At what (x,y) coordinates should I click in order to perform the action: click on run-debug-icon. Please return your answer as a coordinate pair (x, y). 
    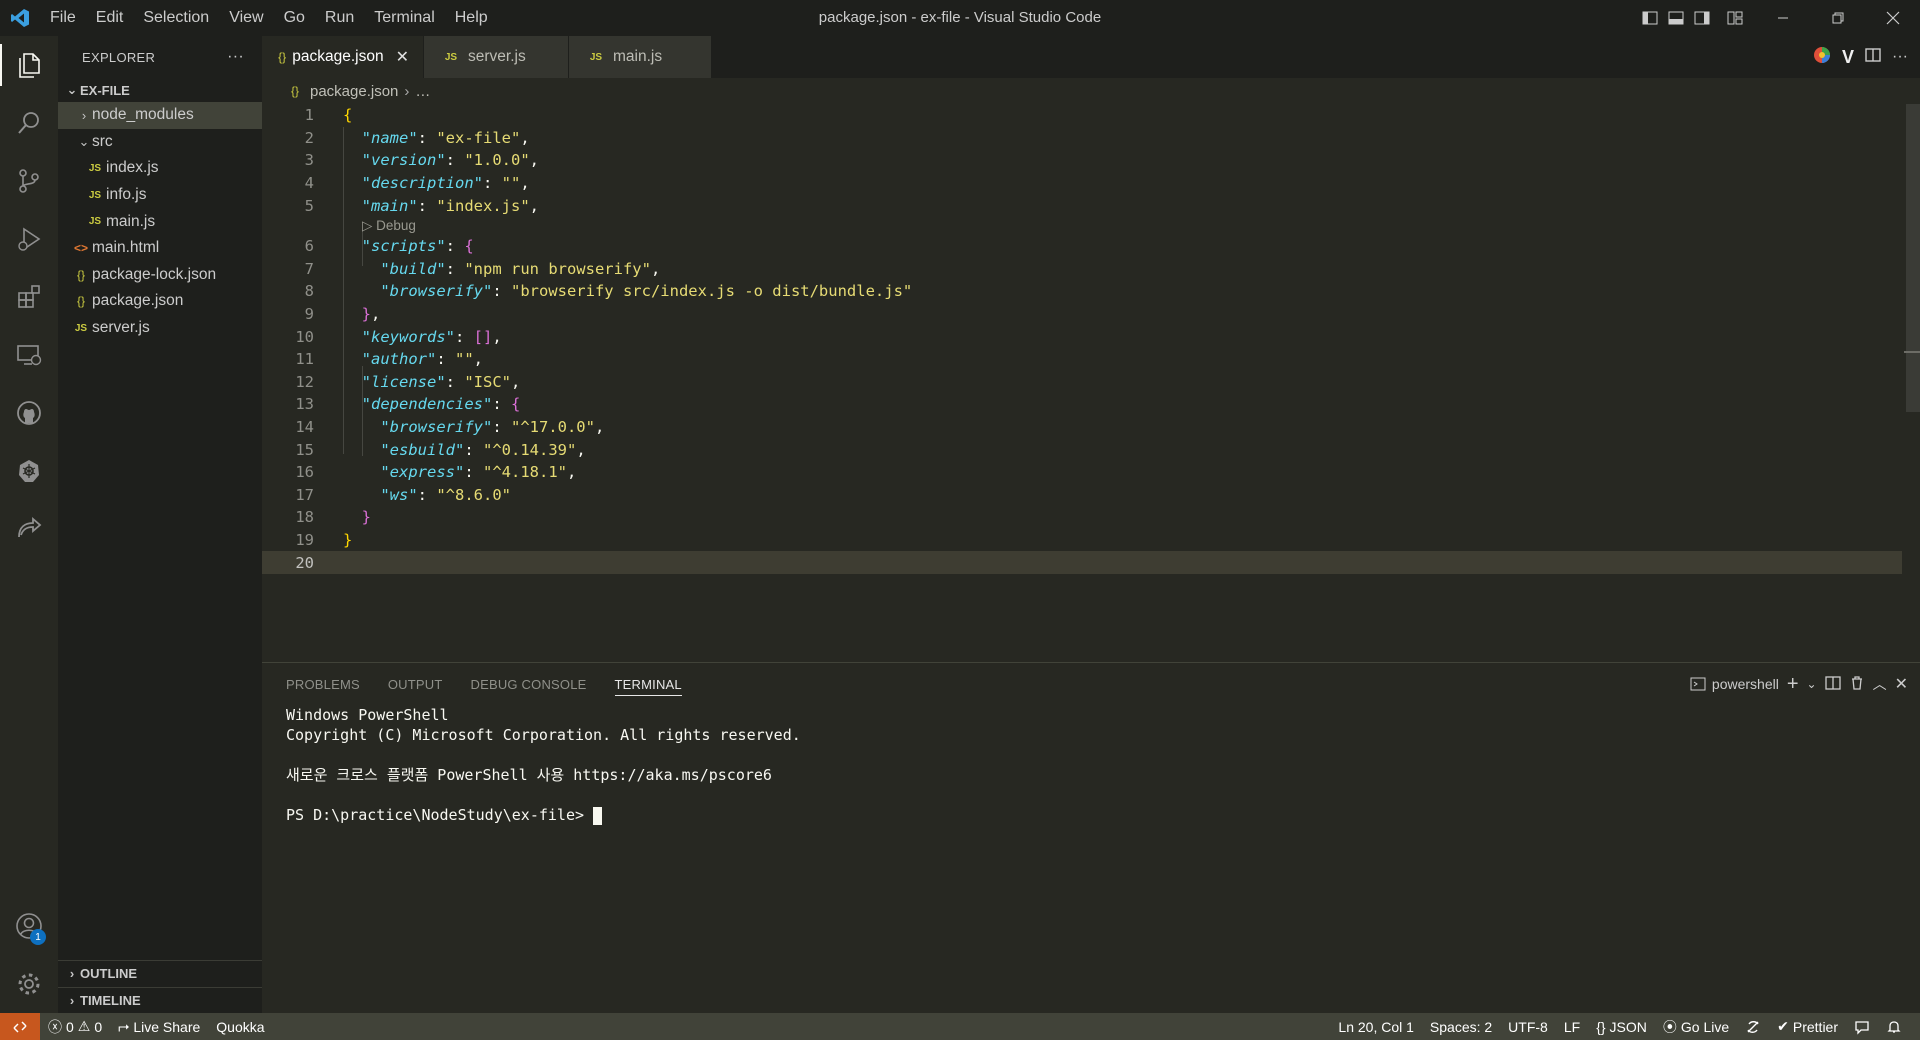
    Looking at the image, I should click on (29, 239).